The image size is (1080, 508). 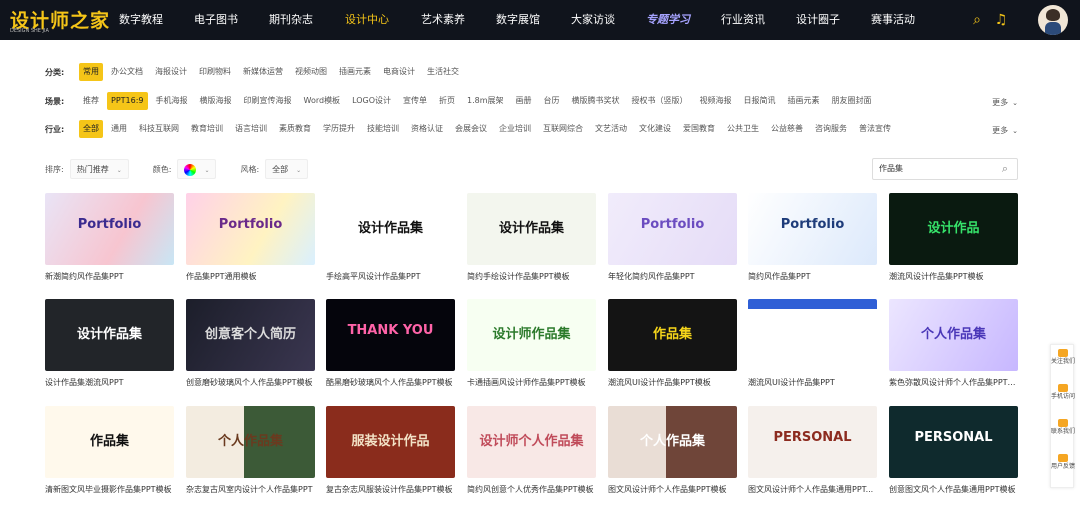 I want to click on category-chip: 生活社交, so click(x=443, y=72).